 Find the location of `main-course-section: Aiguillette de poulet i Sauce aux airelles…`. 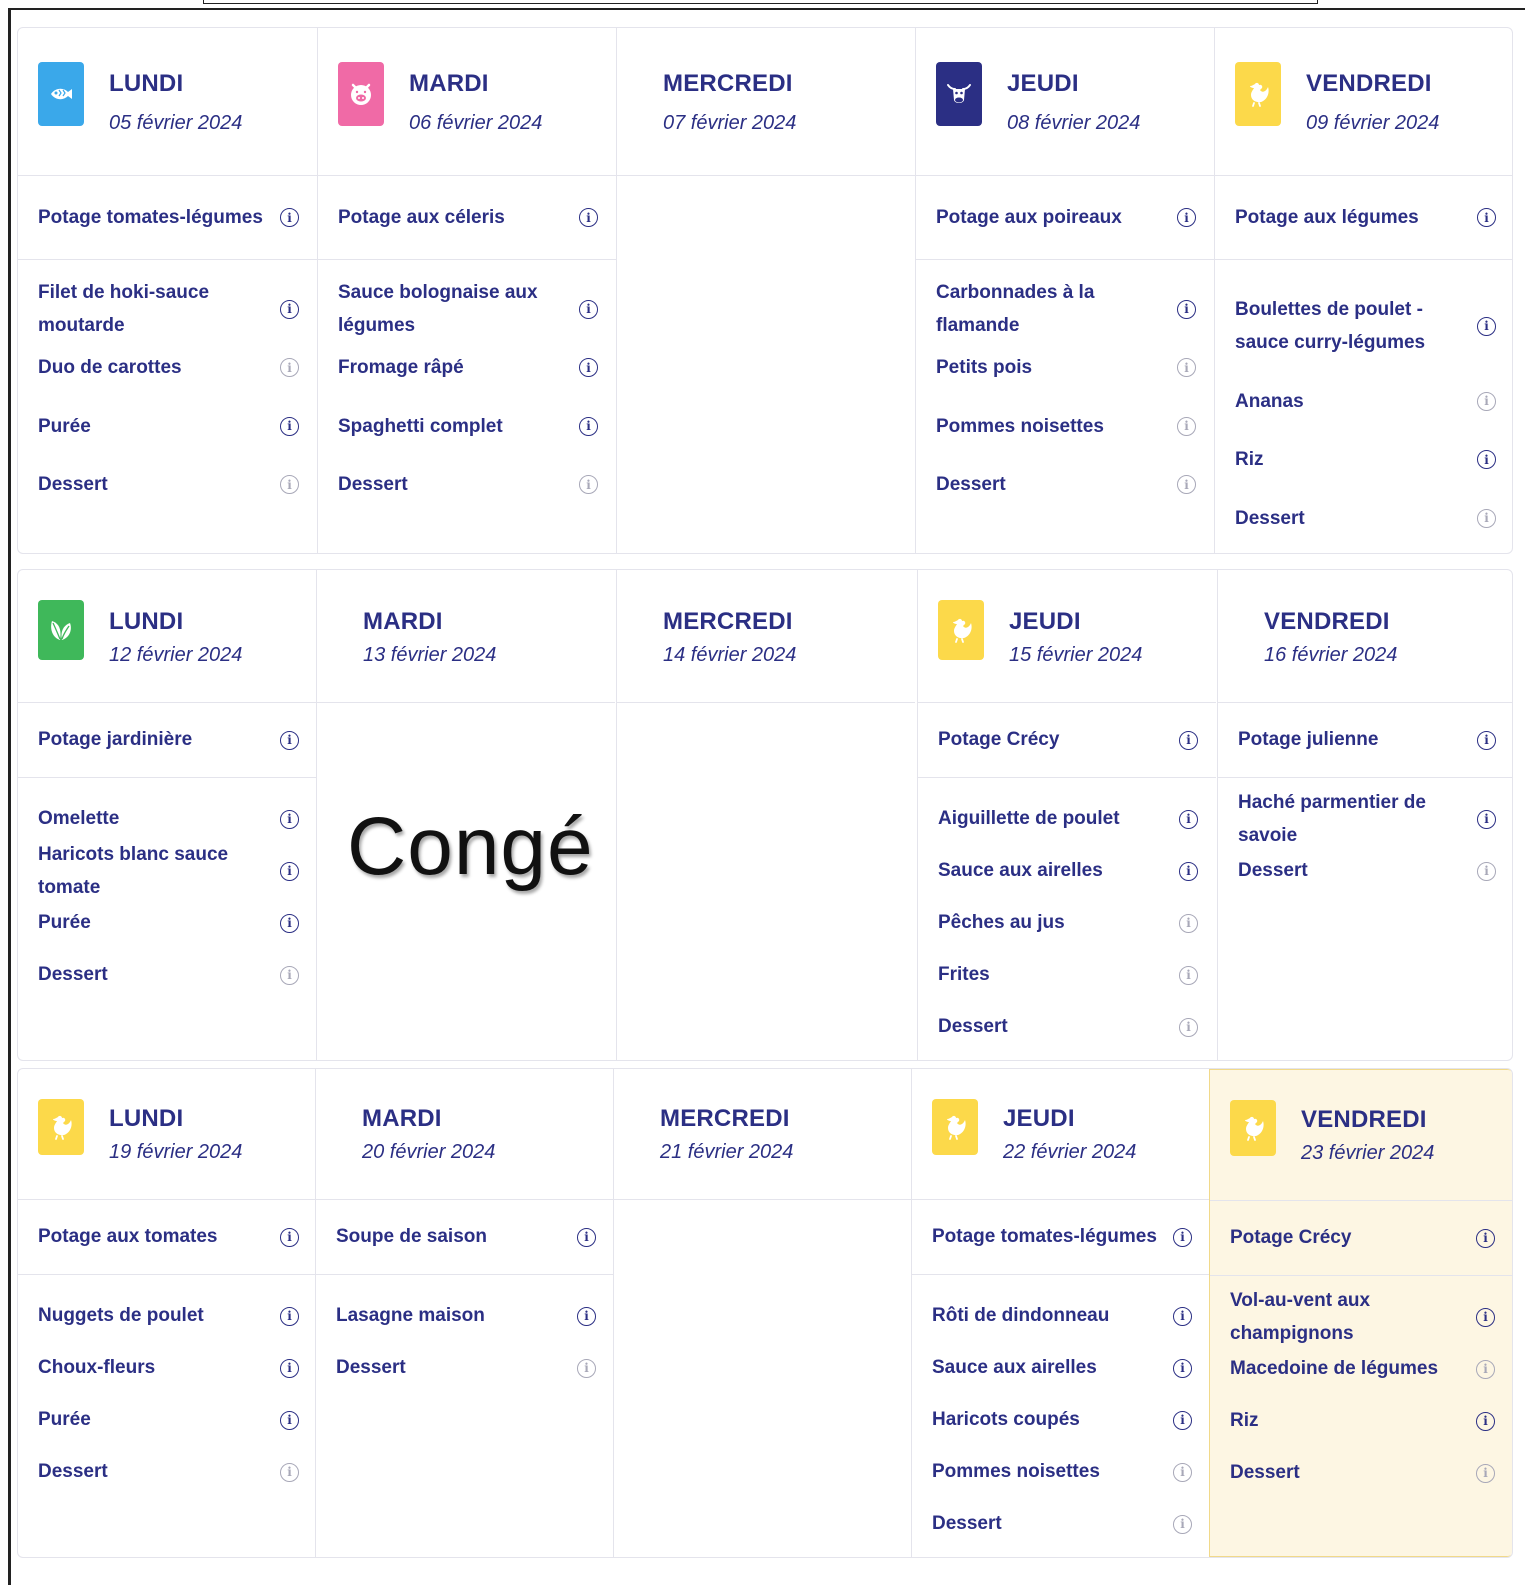

main-course-section: Aiguillette de poulet i Sauce aux airelles… is located at coordinates (1067, 915).